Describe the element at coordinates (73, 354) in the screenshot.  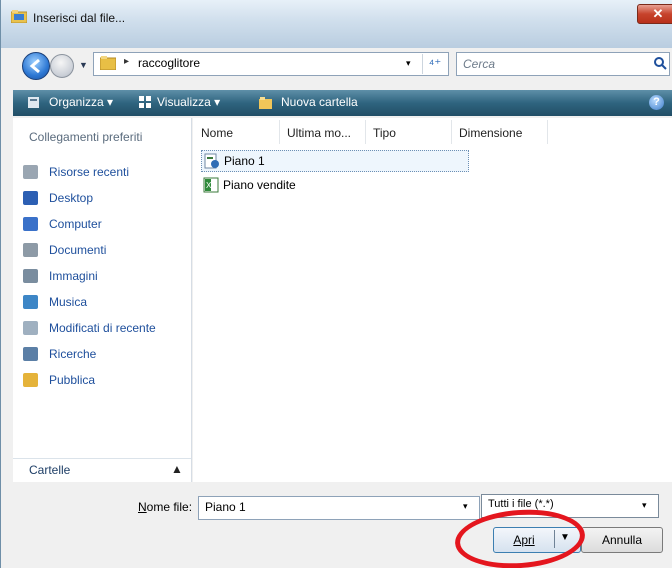
I see `sidebar-item-label: Ricerche` at that location.